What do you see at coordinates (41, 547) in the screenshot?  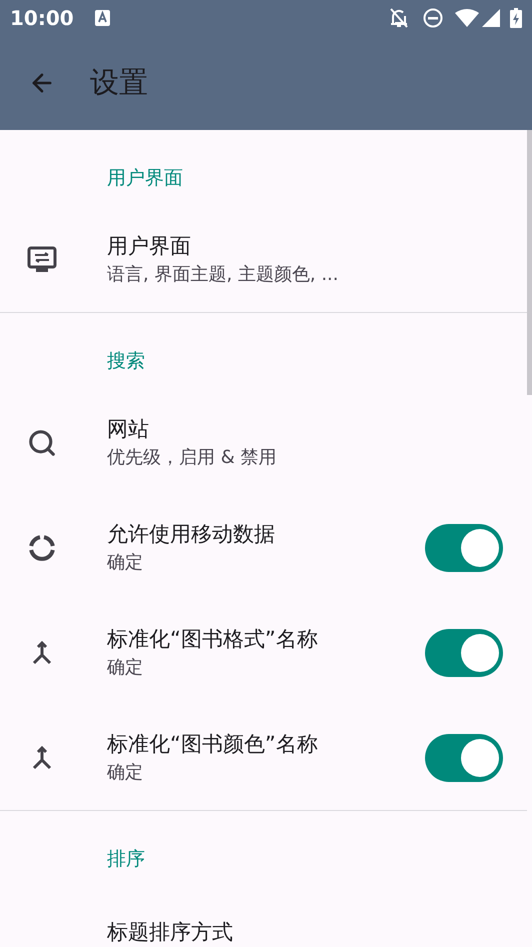 I see `data-usage-icon` at bounding box center [41, 547].